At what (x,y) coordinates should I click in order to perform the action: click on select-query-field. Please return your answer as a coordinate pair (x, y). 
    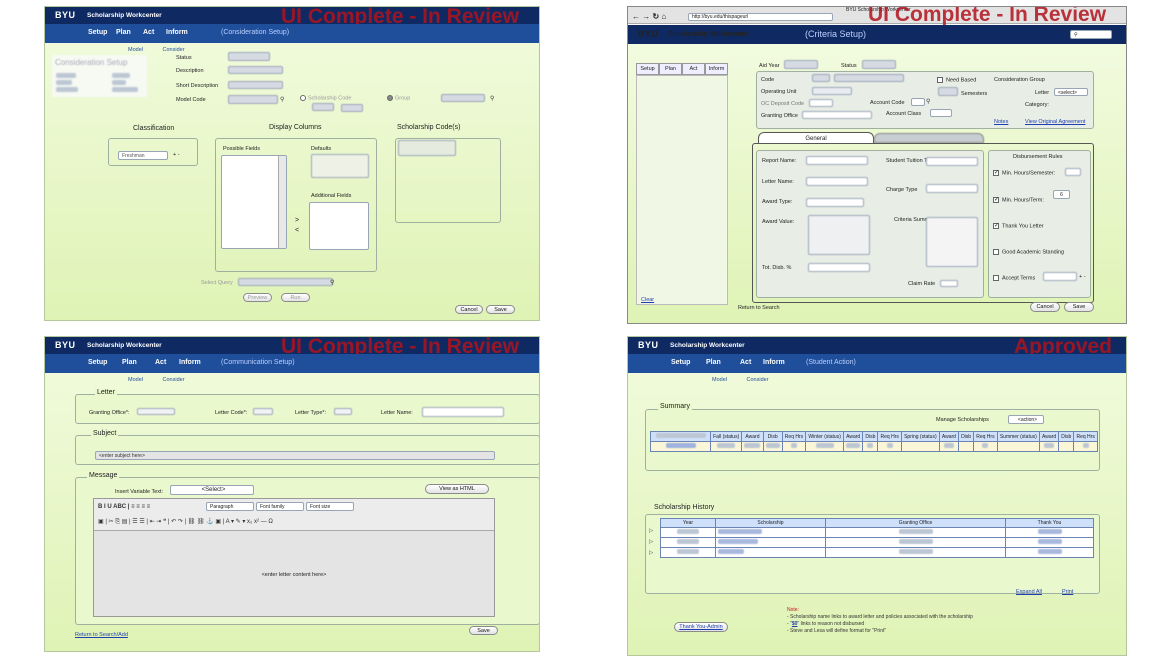
    Looking at the image, I should click on (285, 282).